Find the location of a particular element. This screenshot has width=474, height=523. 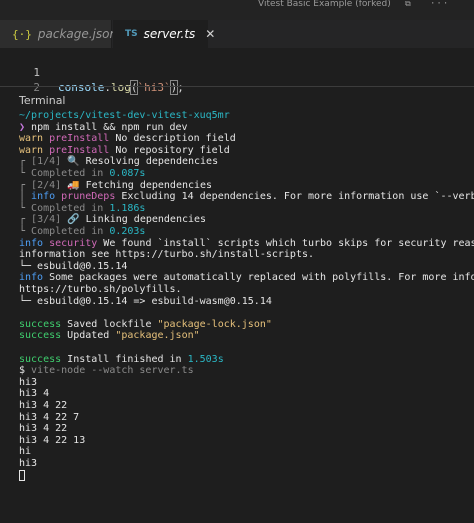

panel-divider is located at coordinates (237, 86).